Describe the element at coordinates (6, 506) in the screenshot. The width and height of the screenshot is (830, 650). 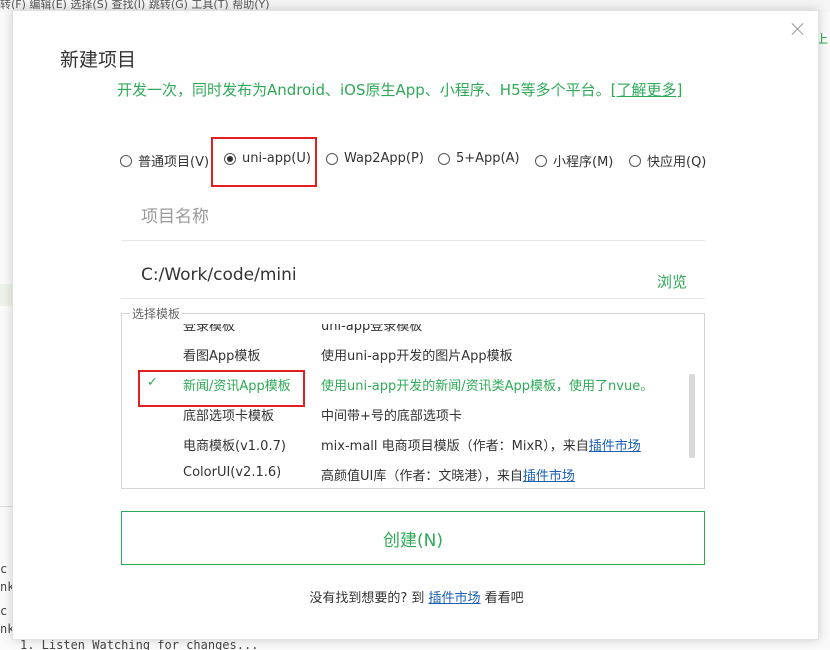
I see `background-divider` at that location.